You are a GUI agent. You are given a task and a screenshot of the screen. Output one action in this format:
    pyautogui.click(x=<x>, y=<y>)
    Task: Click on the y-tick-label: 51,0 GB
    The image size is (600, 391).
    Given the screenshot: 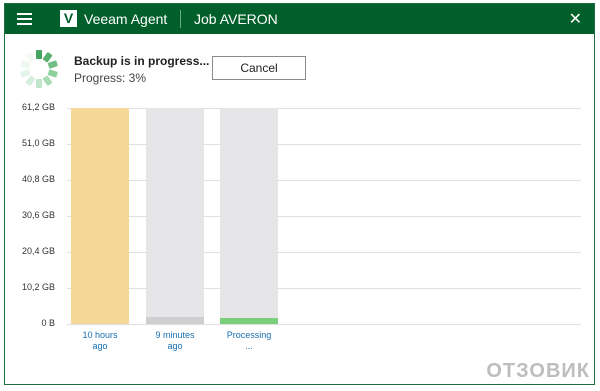 What is the action you would take?
    pyautogui.click(x=38, y=143)
    